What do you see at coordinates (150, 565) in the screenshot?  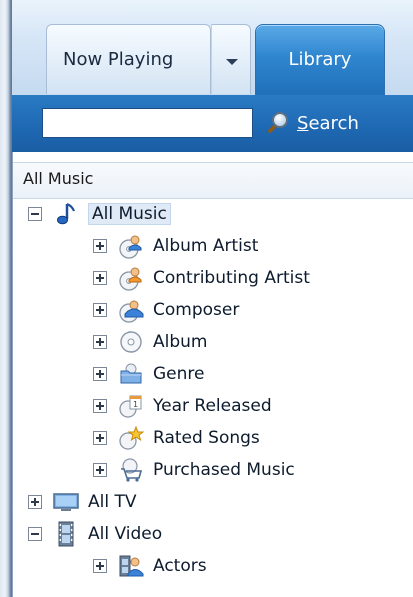 I see `tree-item-actors: Actors` at bounding box center [150, 565].